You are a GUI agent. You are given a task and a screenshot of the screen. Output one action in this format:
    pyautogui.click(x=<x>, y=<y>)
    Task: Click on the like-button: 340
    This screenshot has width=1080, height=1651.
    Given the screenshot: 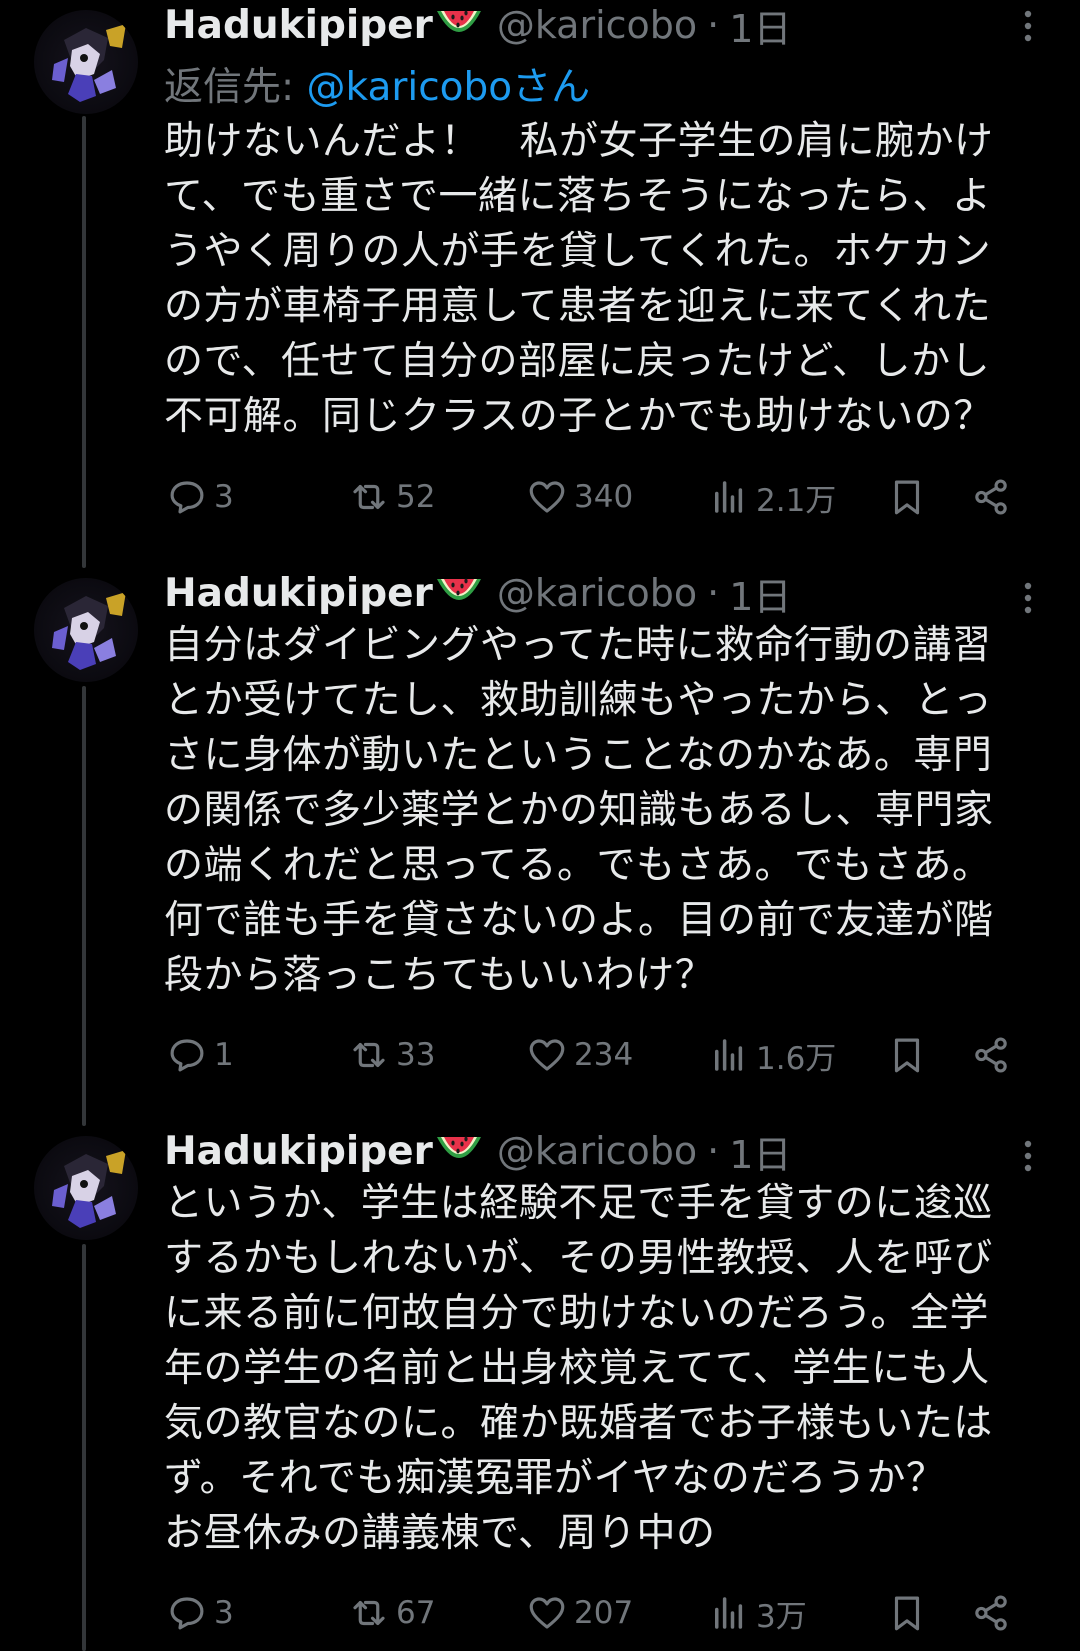 What is the action you would take?
    pyautogui.click(x=579, y=497)
    